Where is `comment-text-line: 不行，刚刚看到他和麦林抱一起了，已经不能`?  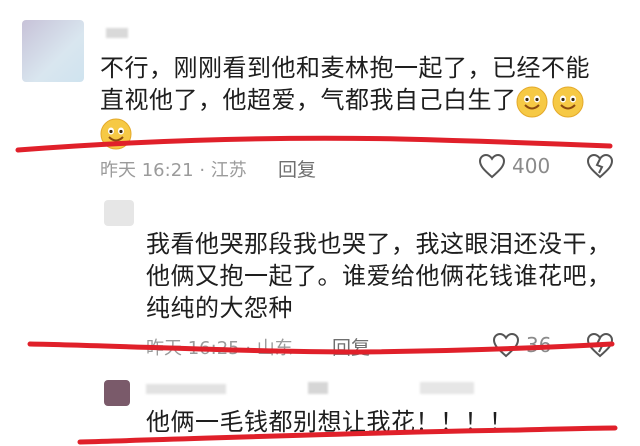
comment-text-line: 不行，刚刚看到他和麦林抱一起了，已经不能 is located at coordinates (345, 68).